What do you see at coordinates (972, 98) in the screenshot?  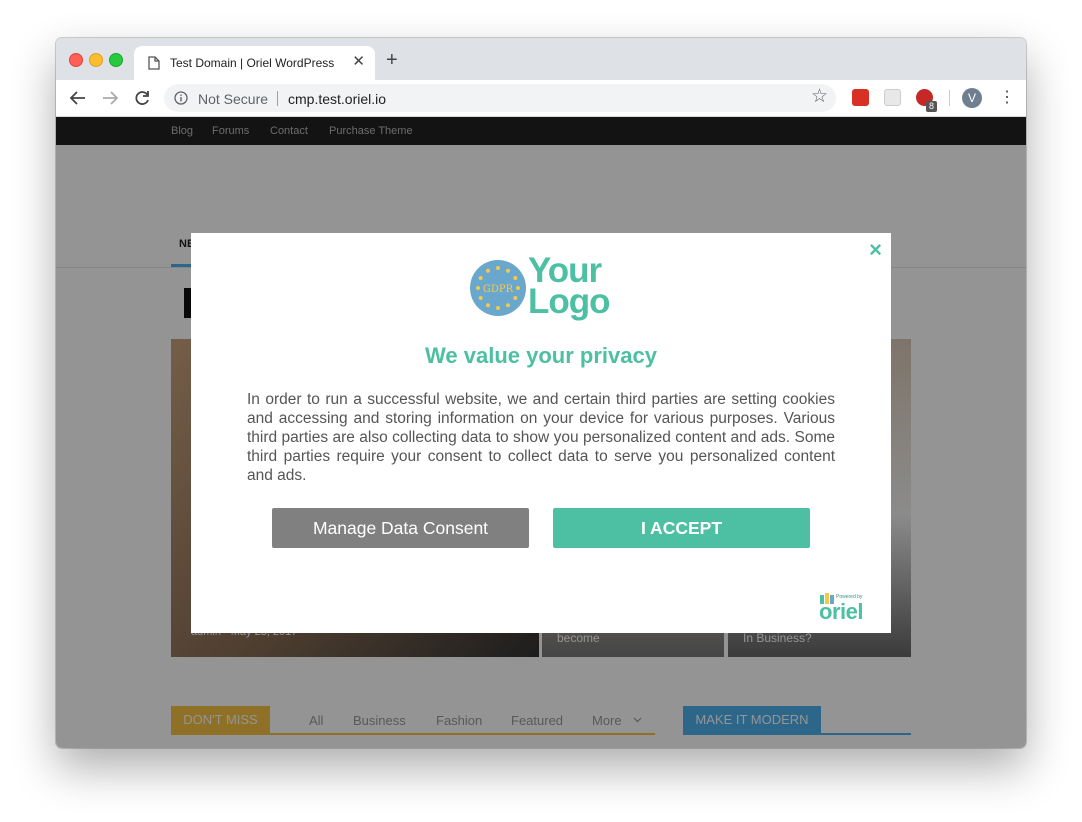 I see `profile-avatar: V` at bounding box center [972, 98].